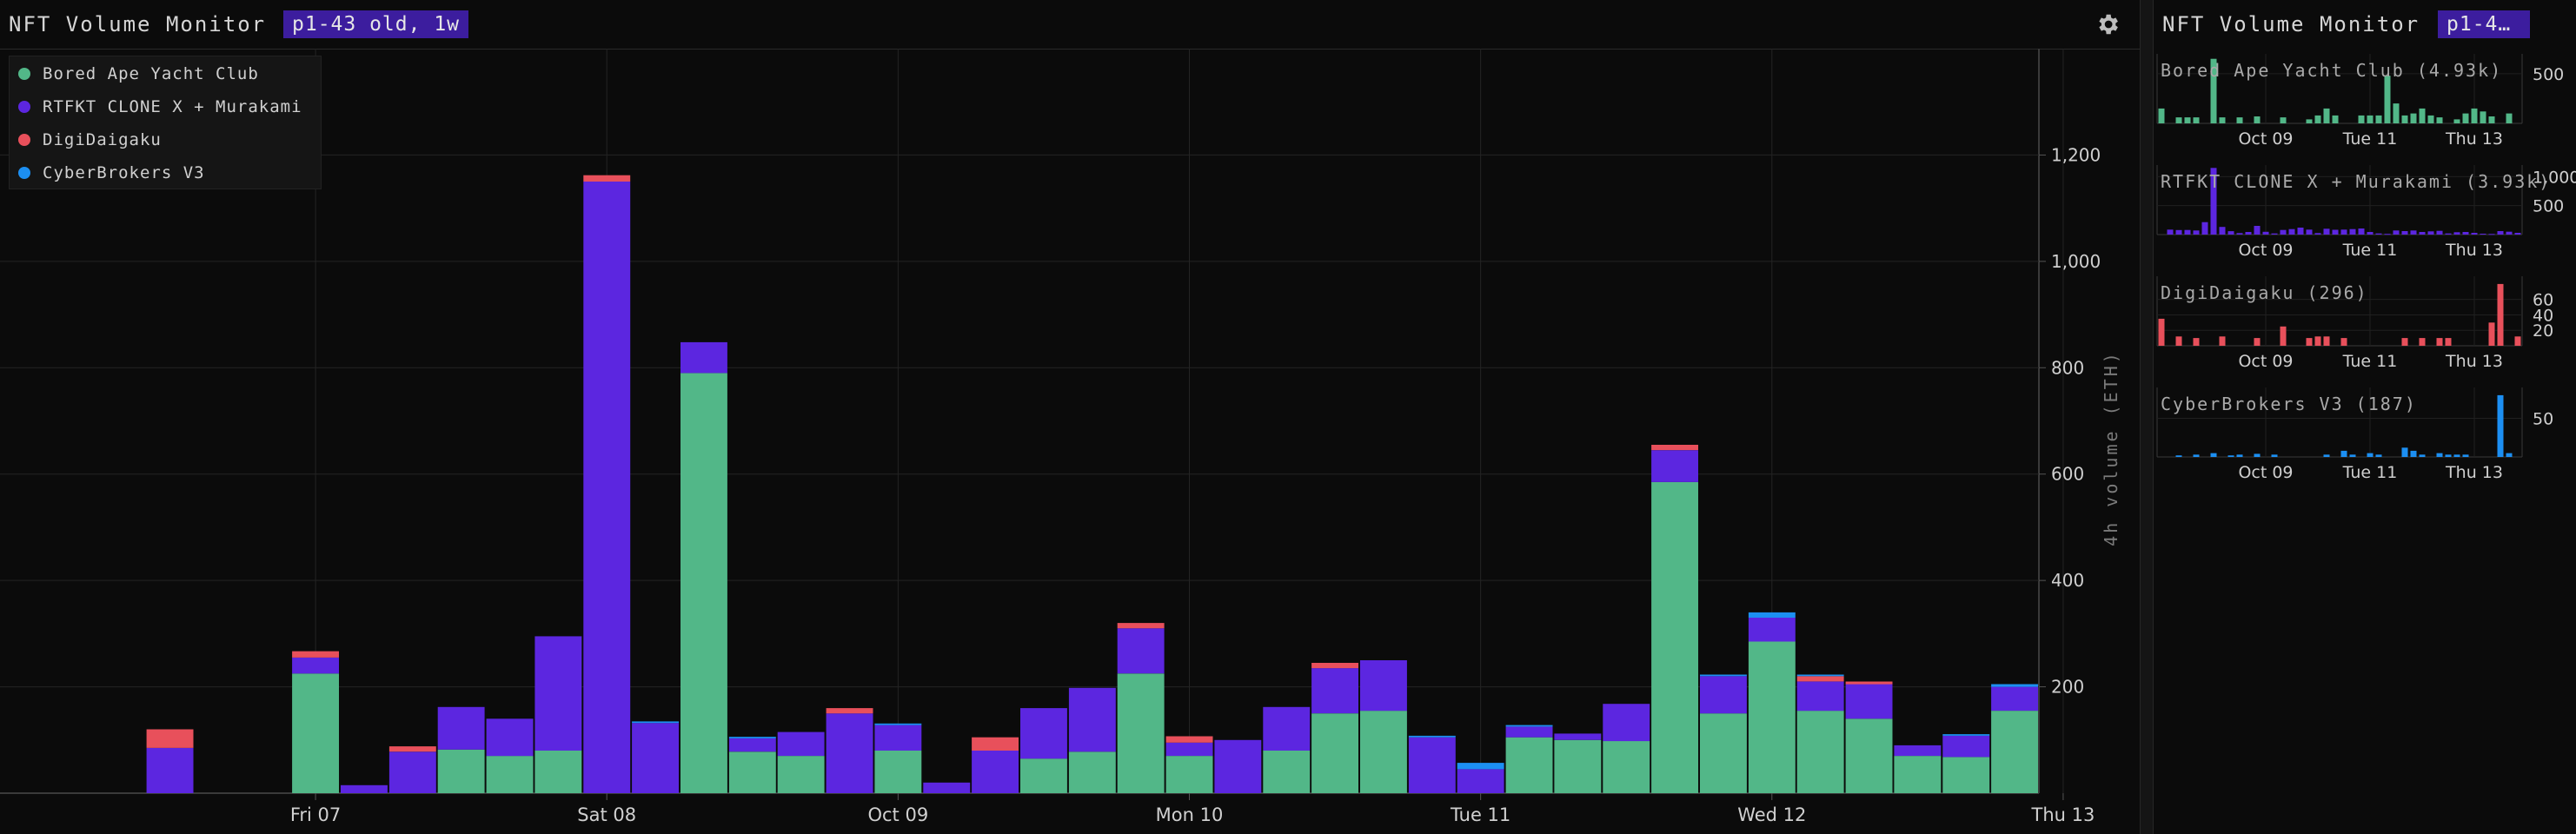 This screenshot has height=834, width=2576. Describe the element at coordinates (2108, 24) in the screenshot. I see `gear-icon` at that location.